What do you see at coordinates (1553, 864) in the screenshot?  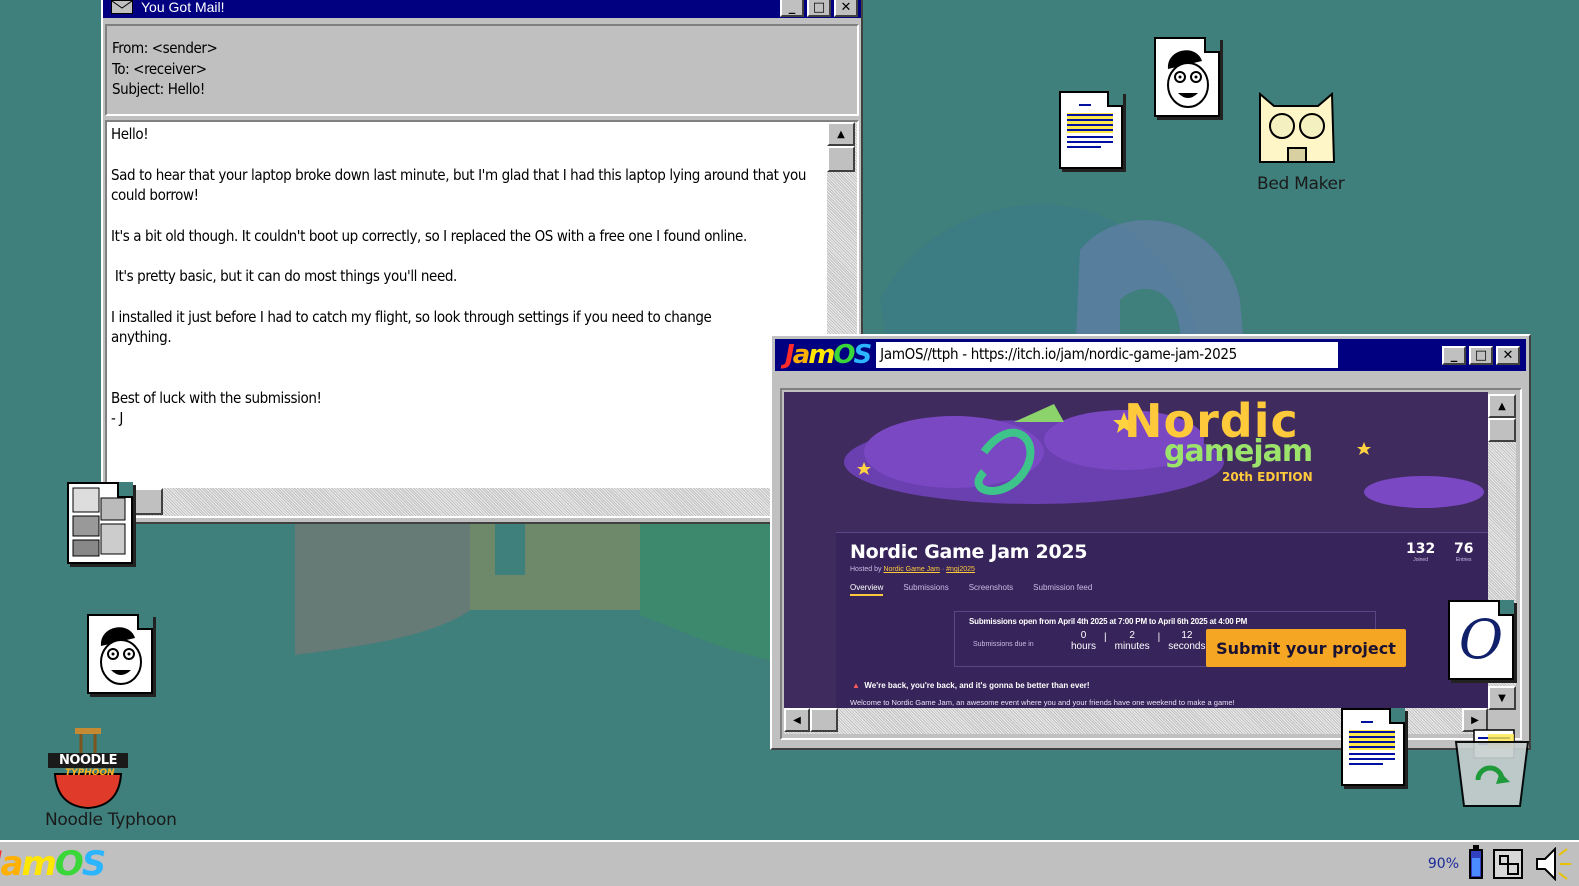 I see `volume-icon` at bounding box center [1553, 864].